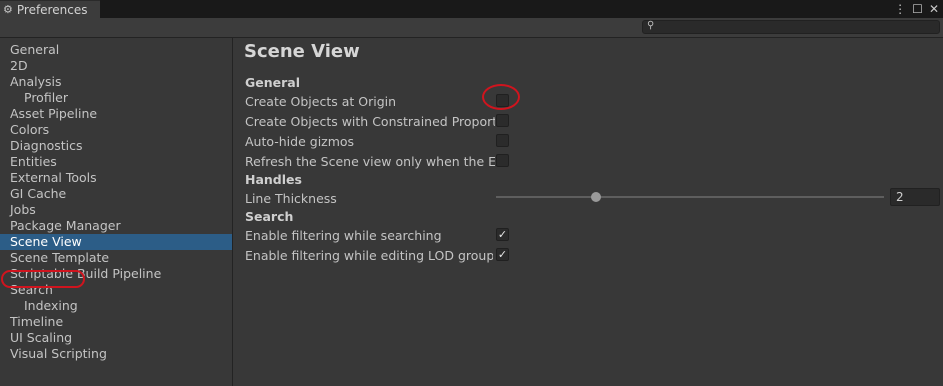  What do you see at coordinates (291, 198) in the screenshot?
I see `line-thickness-label: Line Thickness` at bounding box center [291, 198].